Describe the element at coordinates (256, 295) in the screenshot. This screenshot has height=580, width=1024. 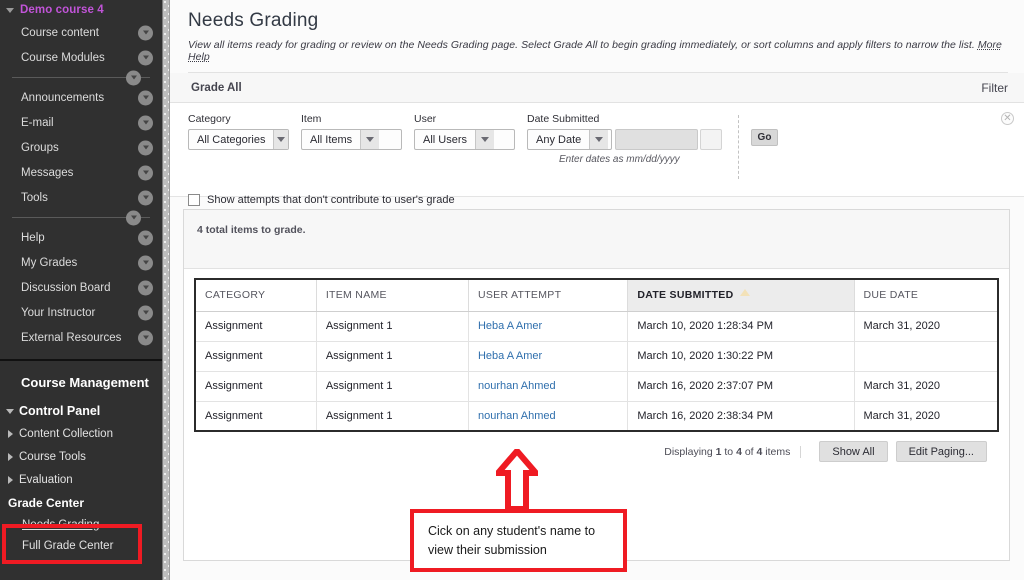
I see `column-header-category: CATEGORY` at that location.